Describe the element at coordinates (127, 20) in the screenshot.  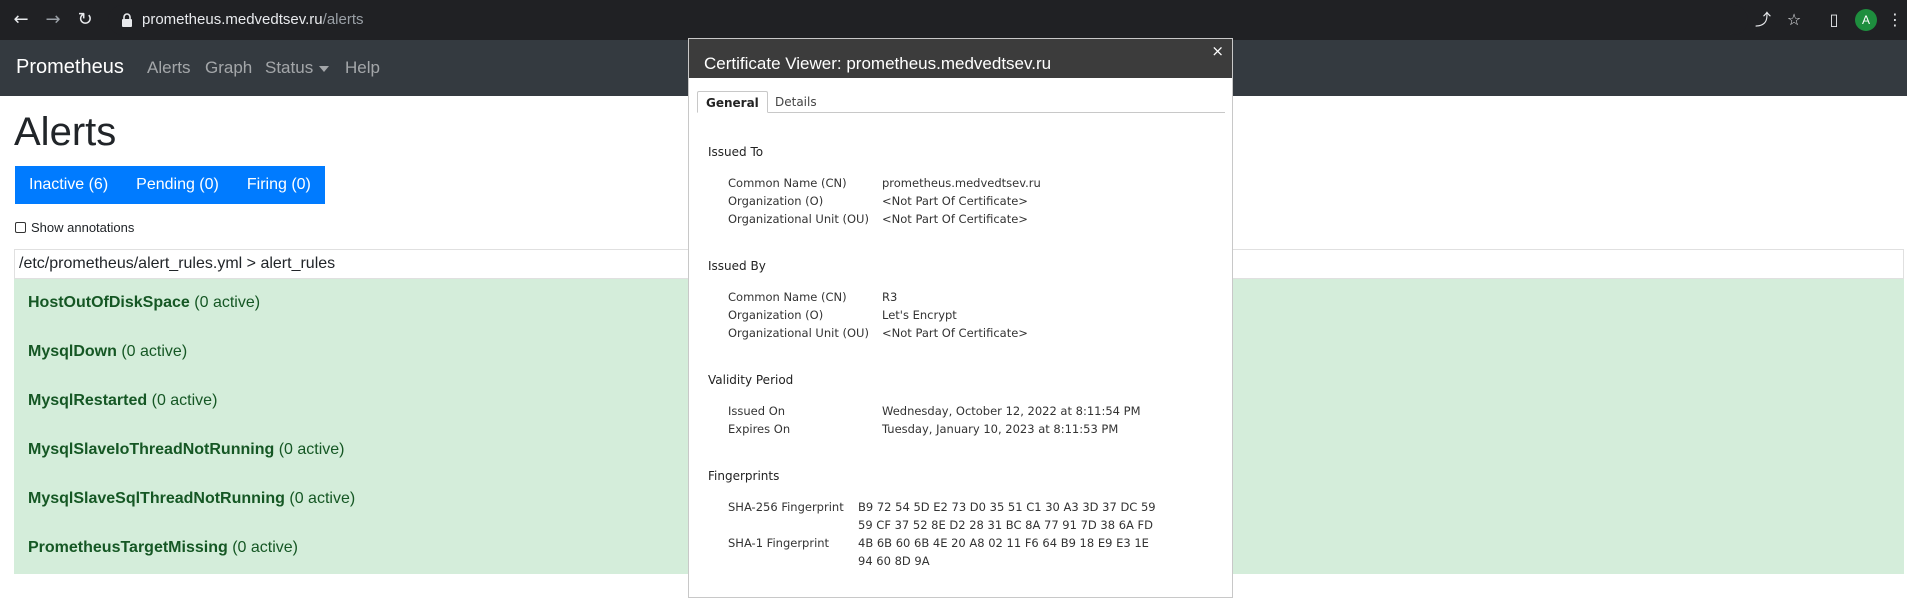
I see `lock-icon` at that location.